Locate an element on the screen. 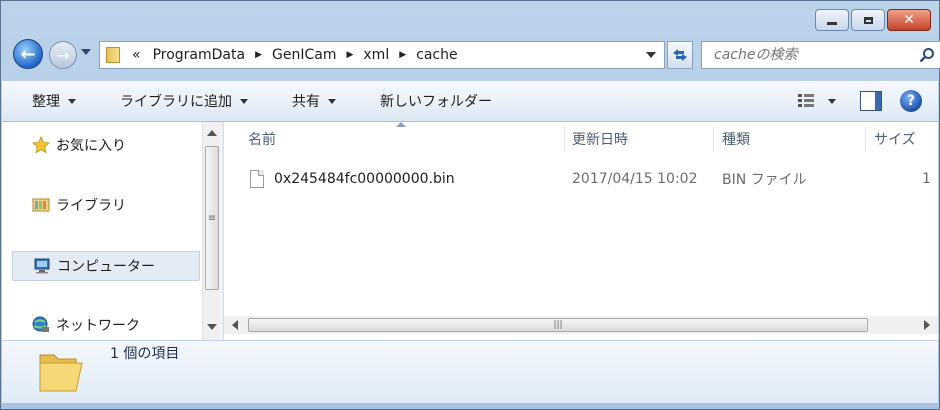 This screenshot has width=940, height=410. sidebar-item-computer: コンピューター is located at coordinates (106, 266).